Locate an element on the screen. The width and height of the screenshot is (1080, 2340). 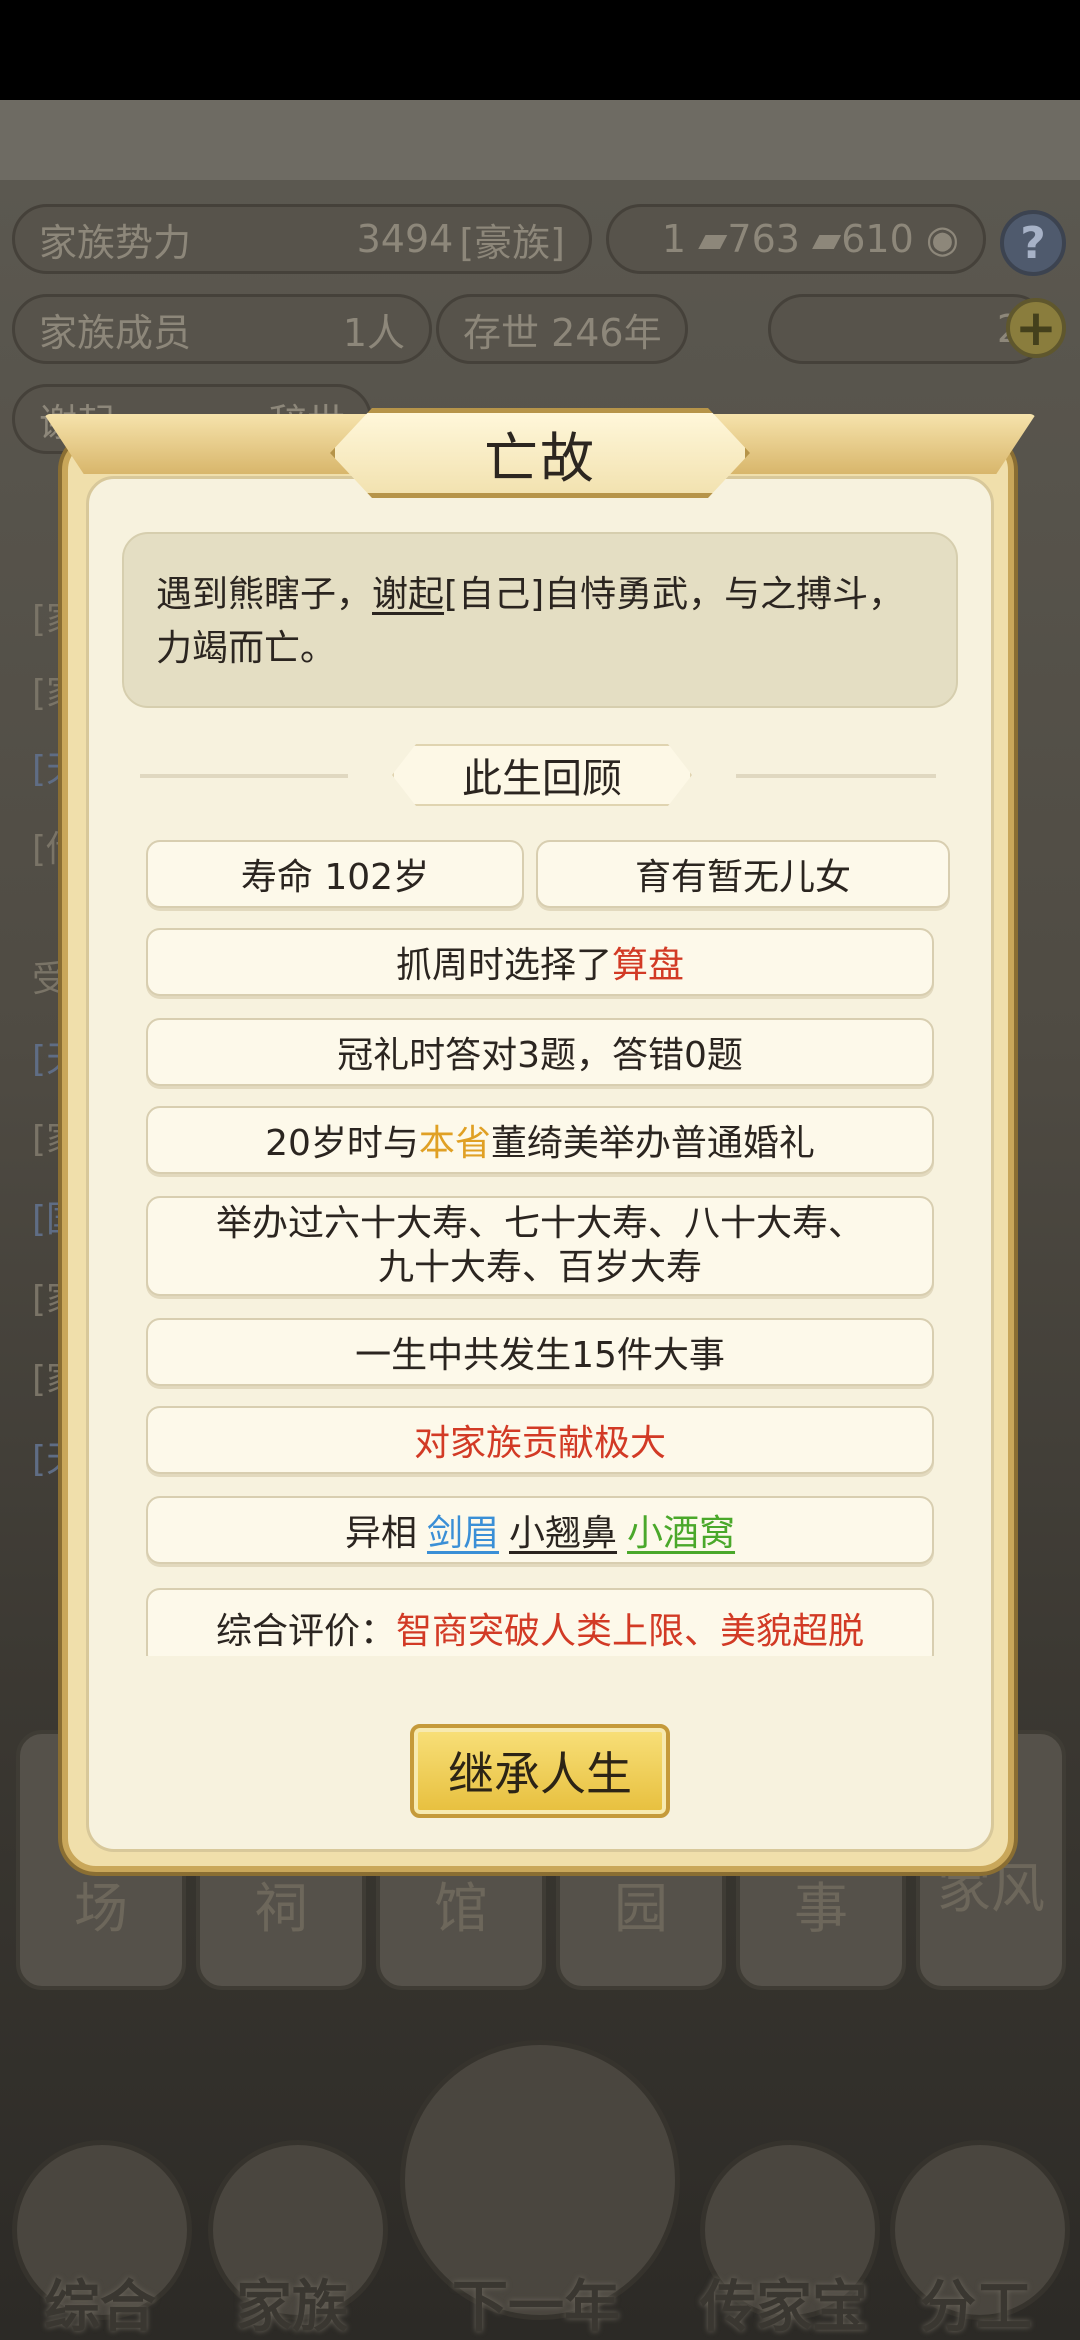
traits-label: 异相 is located at coordinates (380, 1533).